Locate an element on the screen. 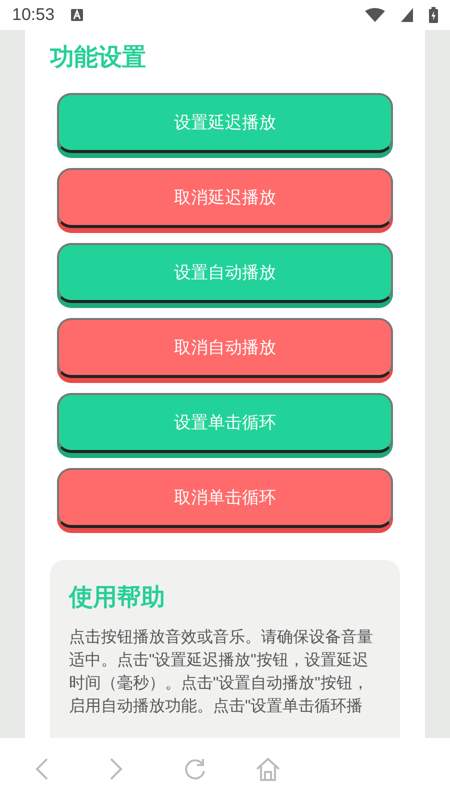 The width and height of the screenshot is (450, 800). forward-icon is located at coordinates (116, 769).